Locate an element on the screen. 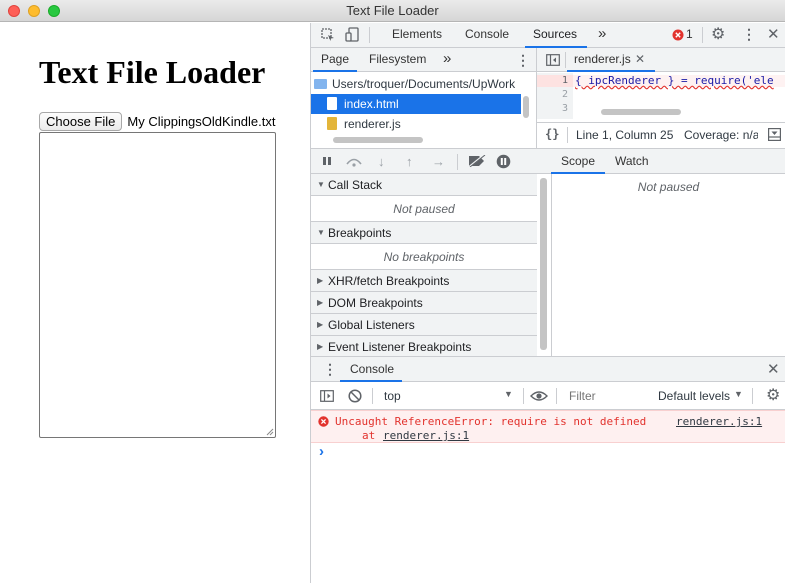 The width and height of the screenshot is (785, 583). navigator-tab-page: Page is located at coordinates (335, 59).